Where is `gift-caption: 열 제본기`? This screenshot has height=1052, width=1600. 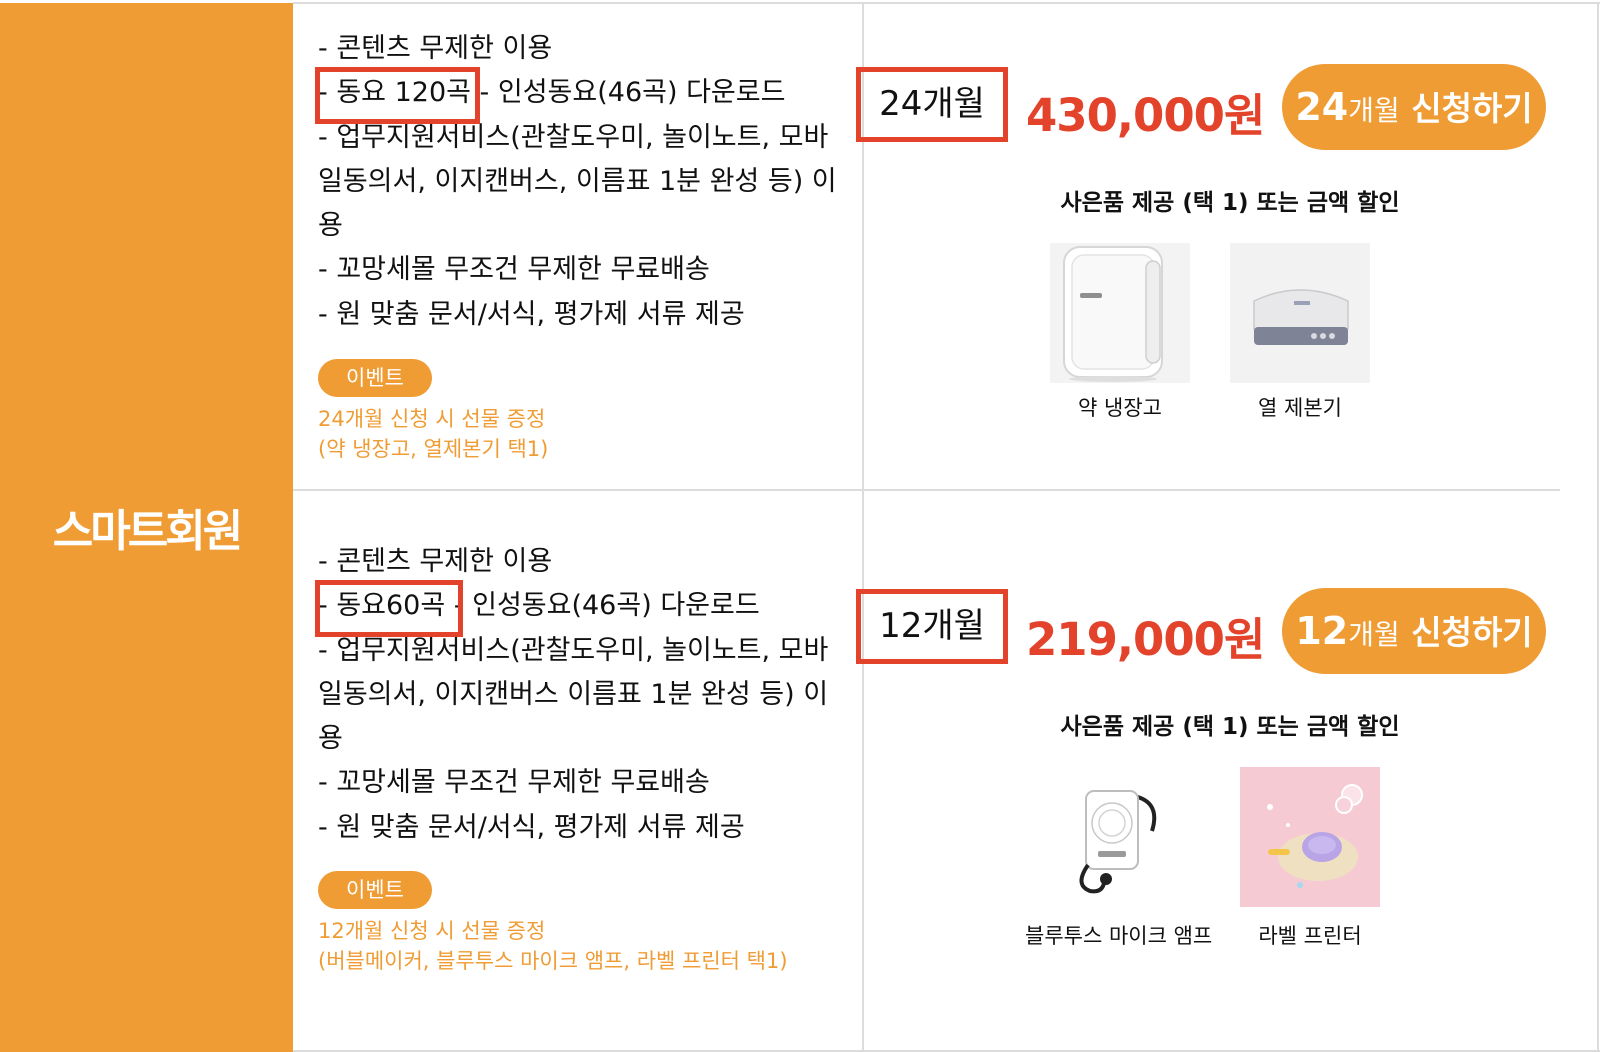 gift-caption: 열 제본기 is located at coordinates (1300, 408).